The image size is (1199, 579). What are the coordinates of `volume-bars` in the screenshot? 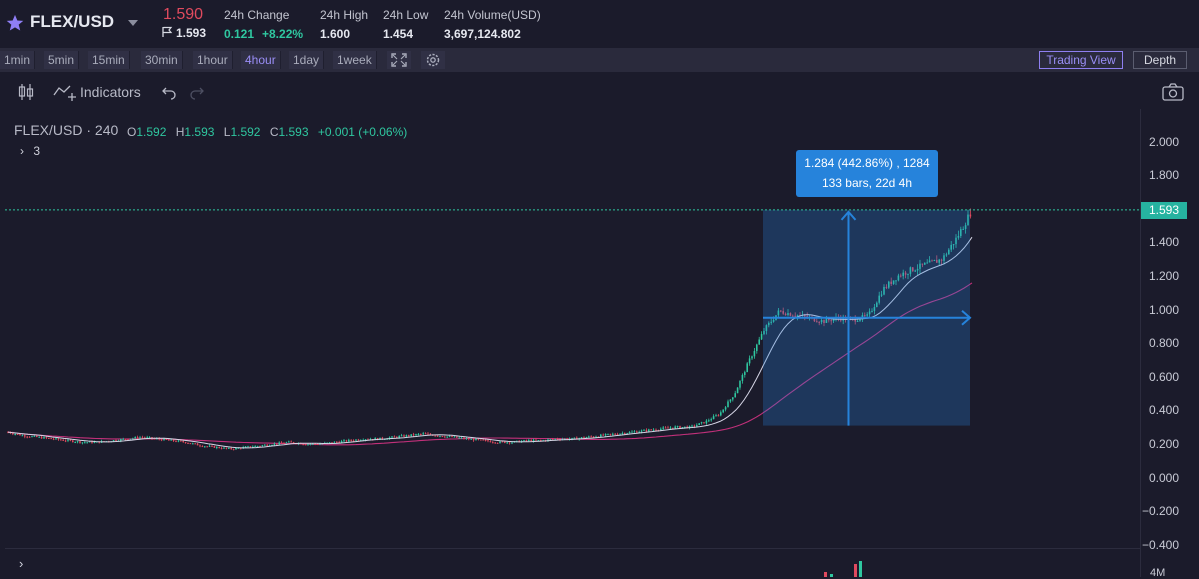 It's located at (843, 569).